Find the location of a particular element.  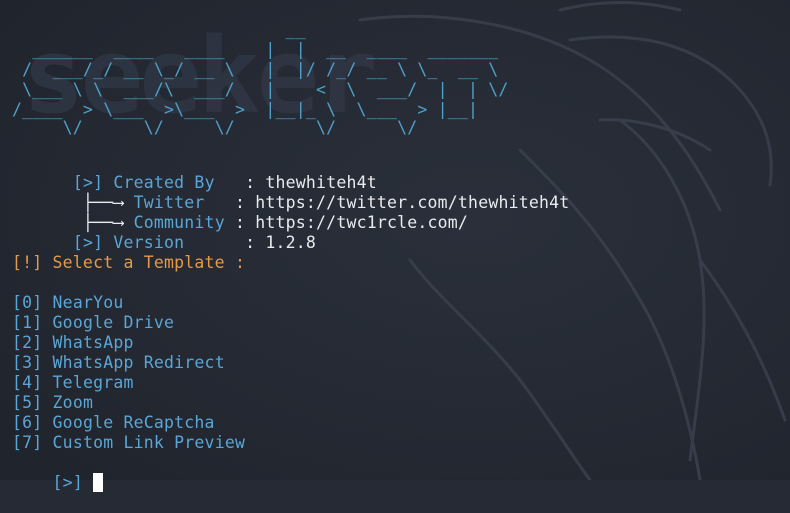

template-name: WhatsApp Redirect is located at coordinates (138, 362).